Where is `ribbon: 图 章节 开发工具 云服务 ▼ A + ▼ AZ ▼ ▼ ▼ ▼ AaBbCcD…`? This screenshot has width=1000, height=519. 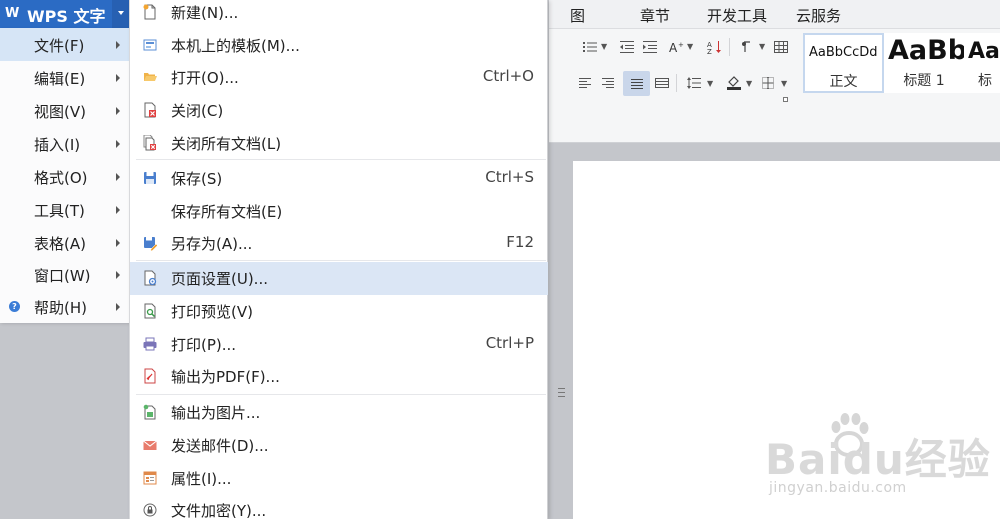 ribbon: 图 章节 开发工具 云服务 ▼ A + ▼ AZ ▼ ▼ ▼ ▼ AaBbCcD… is located at coordinates (774, 71).